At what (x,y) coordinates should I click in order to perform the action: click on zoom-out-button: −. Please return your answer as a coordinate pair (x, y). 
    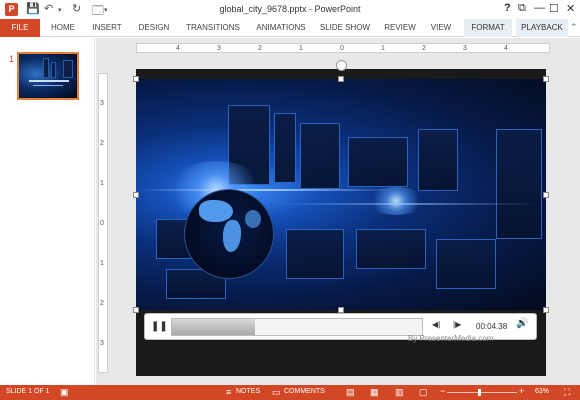
    Looking at the image, I should click on (442, 391).